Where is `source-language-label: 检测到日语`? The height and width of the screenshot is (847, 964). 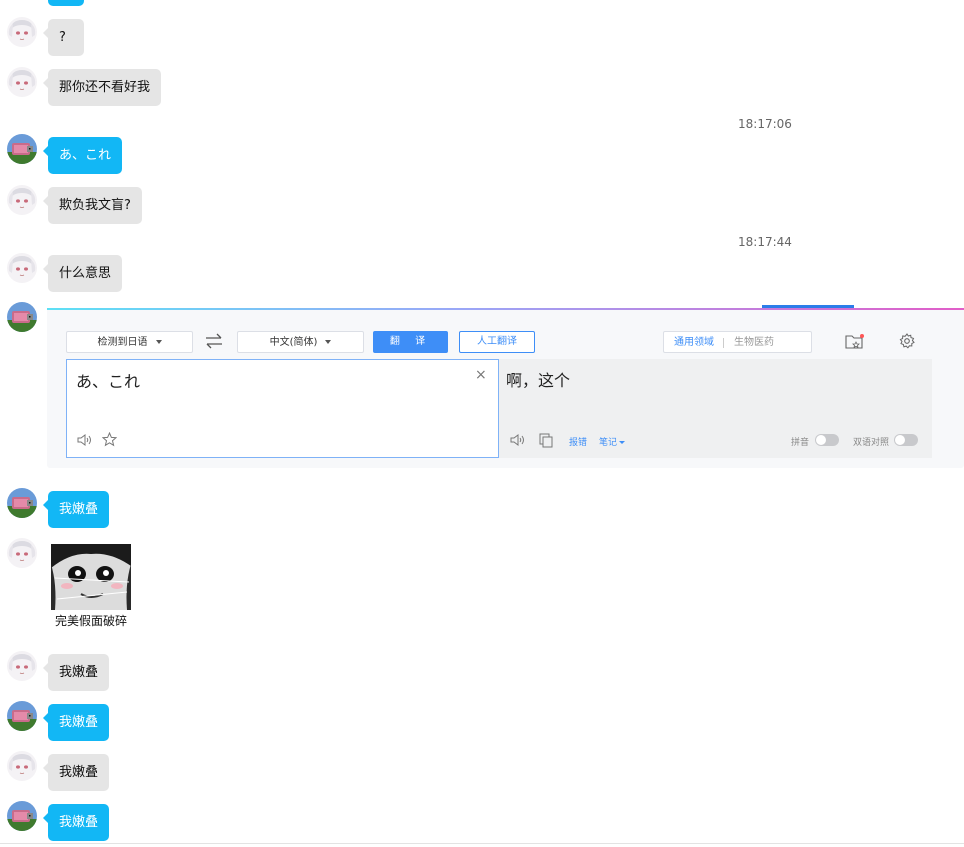 source-language-label: 检测到日语 is located at coordinates (122, 342).